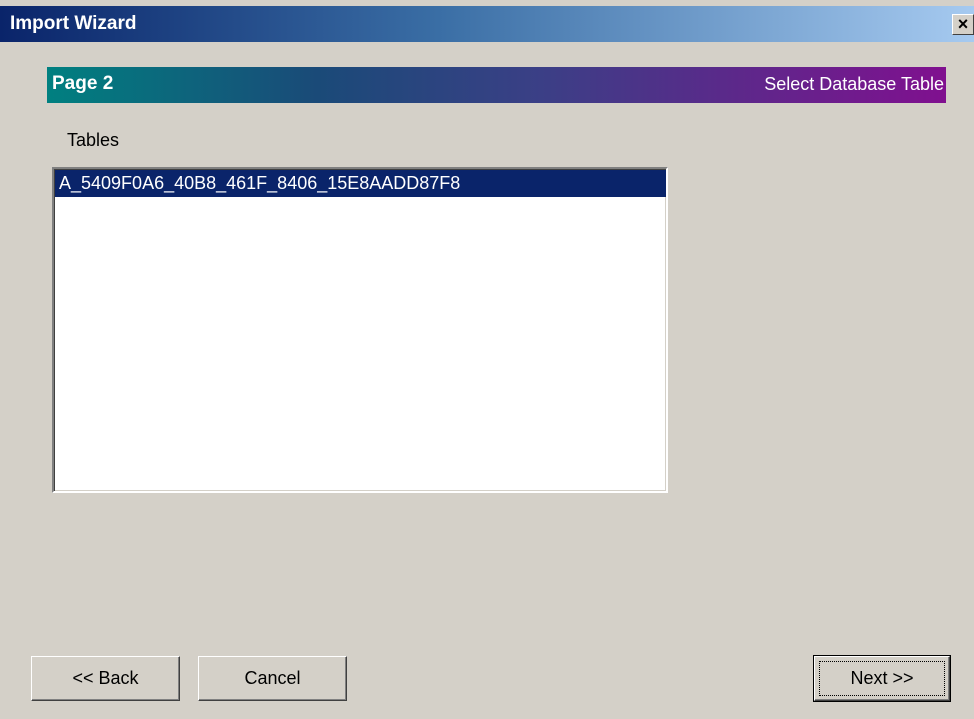 This screenshot has height=719, width=974. I want to click on page-banner: Page 2 Select Database Table, so click(496, 85).